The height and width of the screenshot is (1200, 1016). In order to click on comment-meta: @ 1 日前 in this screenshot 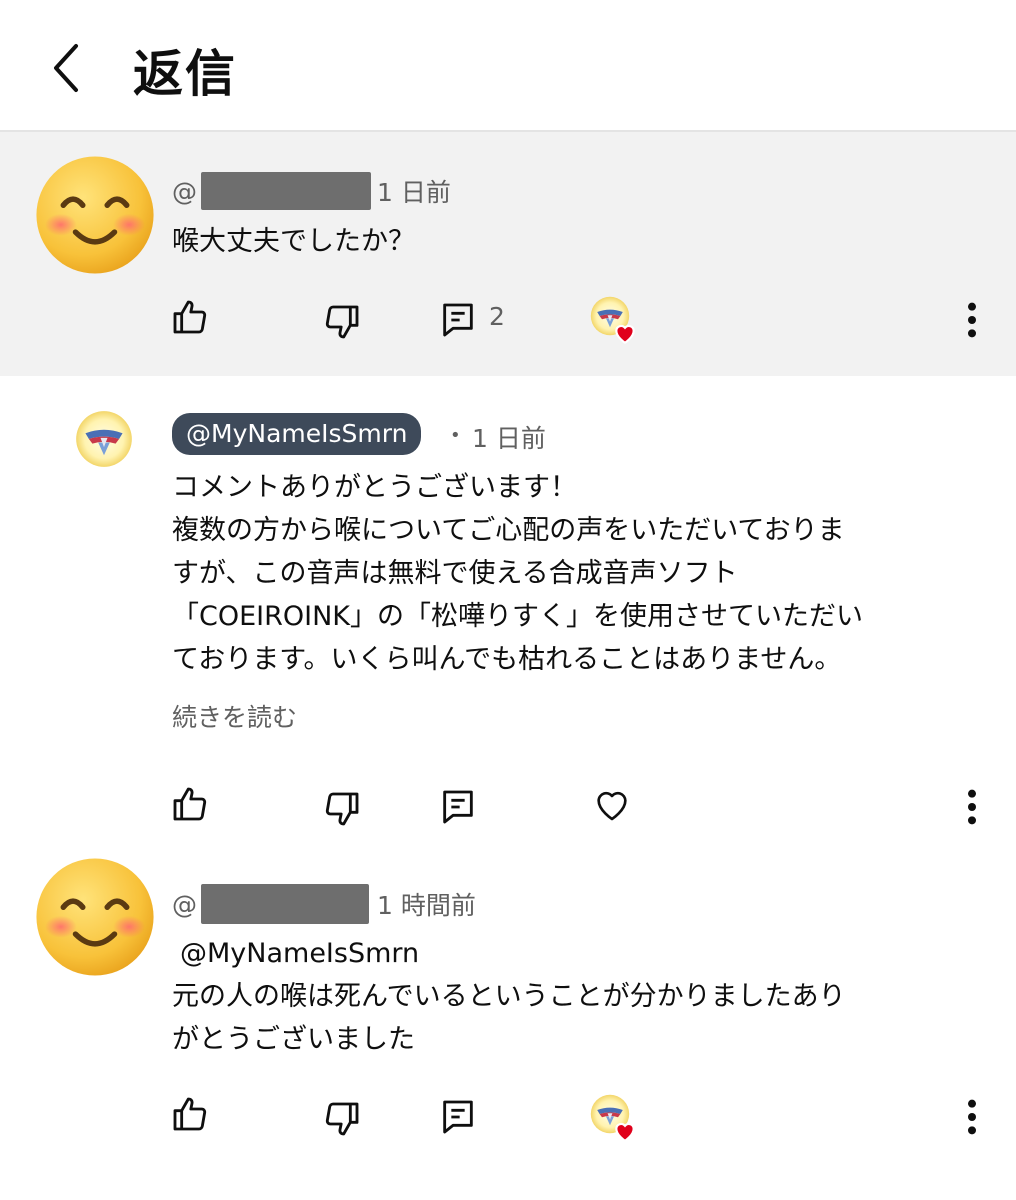, I will do `click(311, 191)`.